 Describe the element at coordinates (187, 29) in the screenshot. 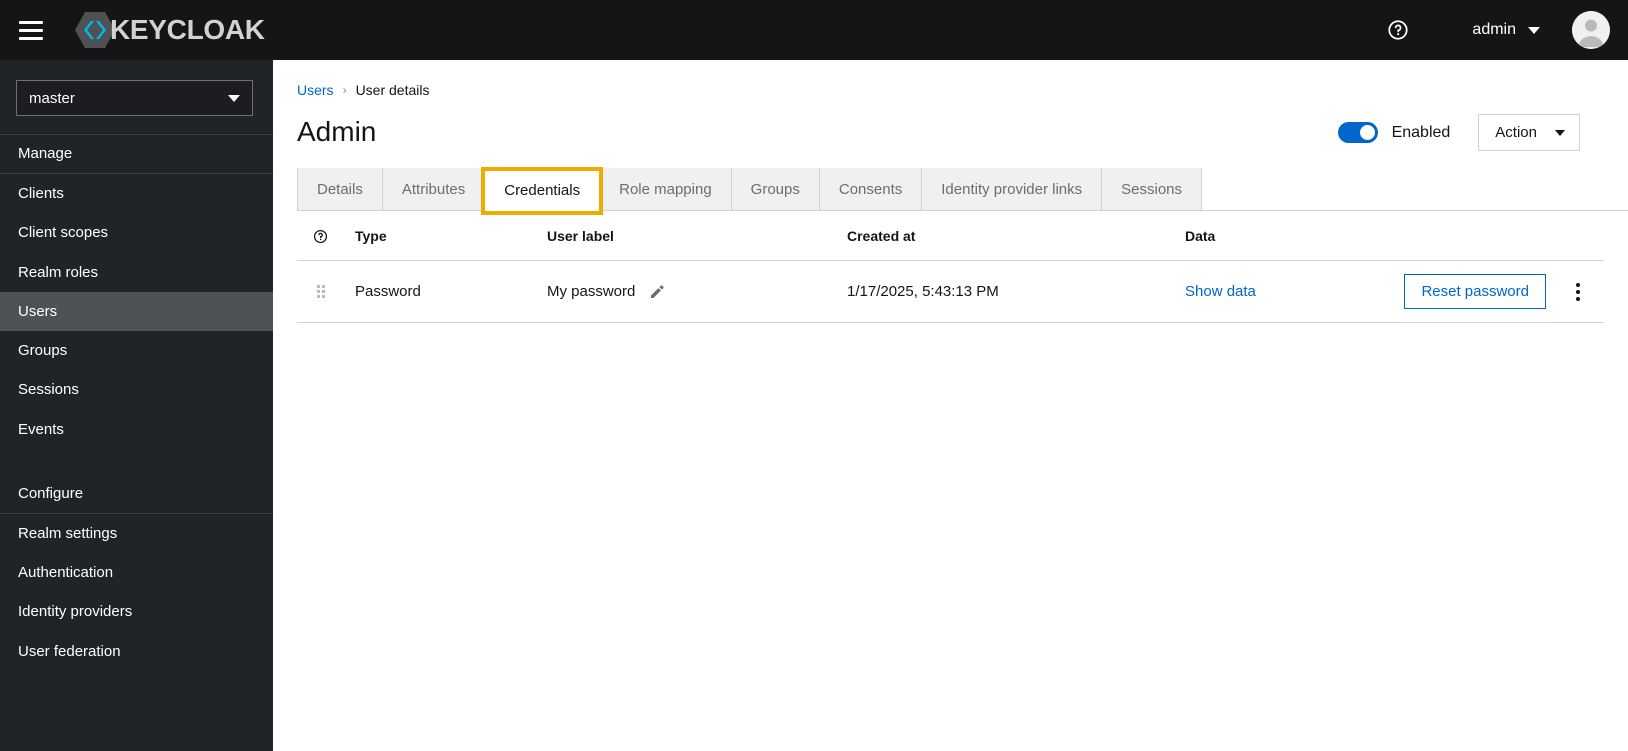

I see `brand-name: KEYCLOAK` at that location.